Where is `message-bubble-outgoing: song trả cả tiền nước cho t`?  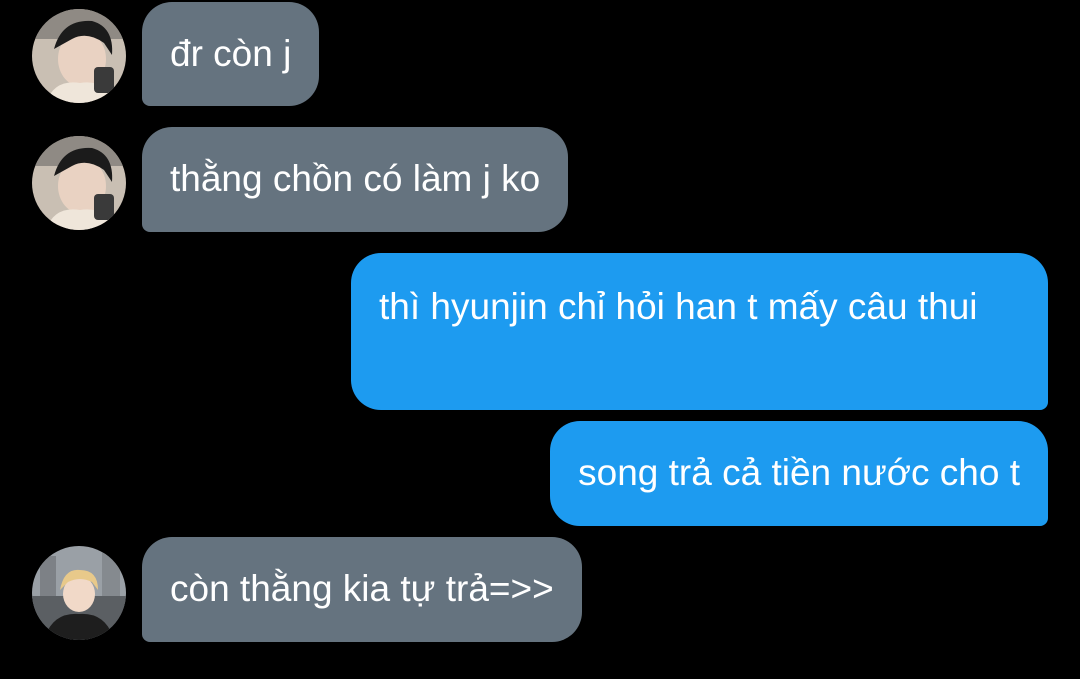 message-bubble-outgoing: song trả cả tiền nước cho t is located at coordinates (799, 473).